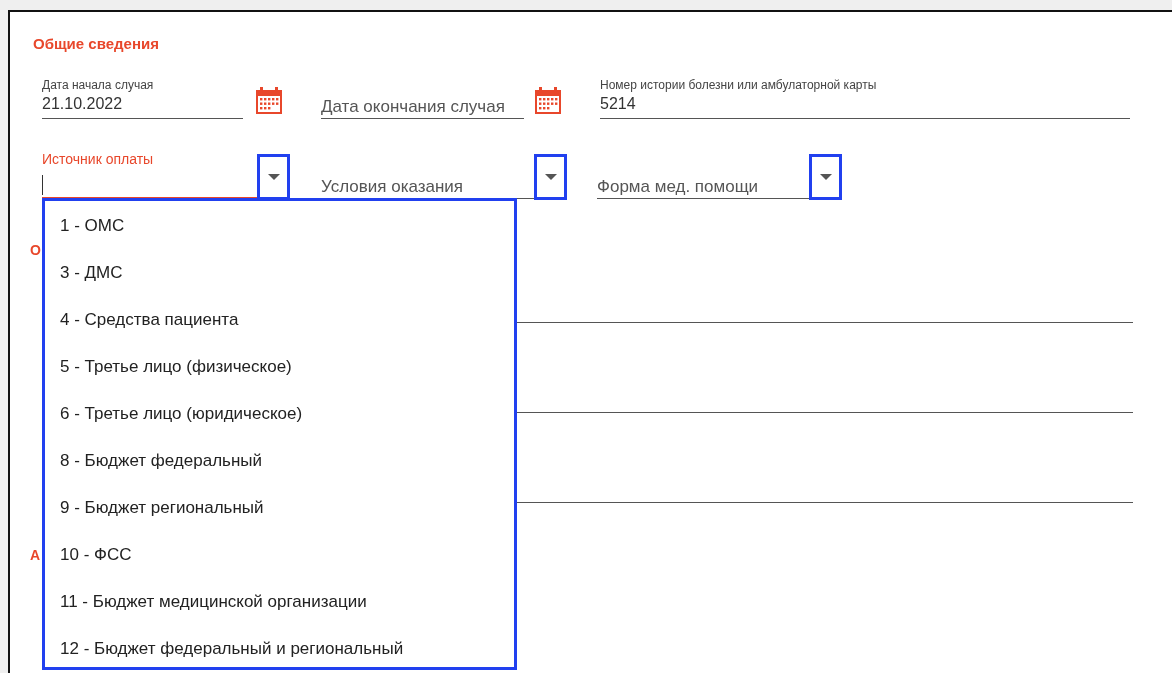  Describe the element at coordinates (279, 507) in the screenshot. I see `dropdown-option: 9 - Бюджет региональный` at that location.